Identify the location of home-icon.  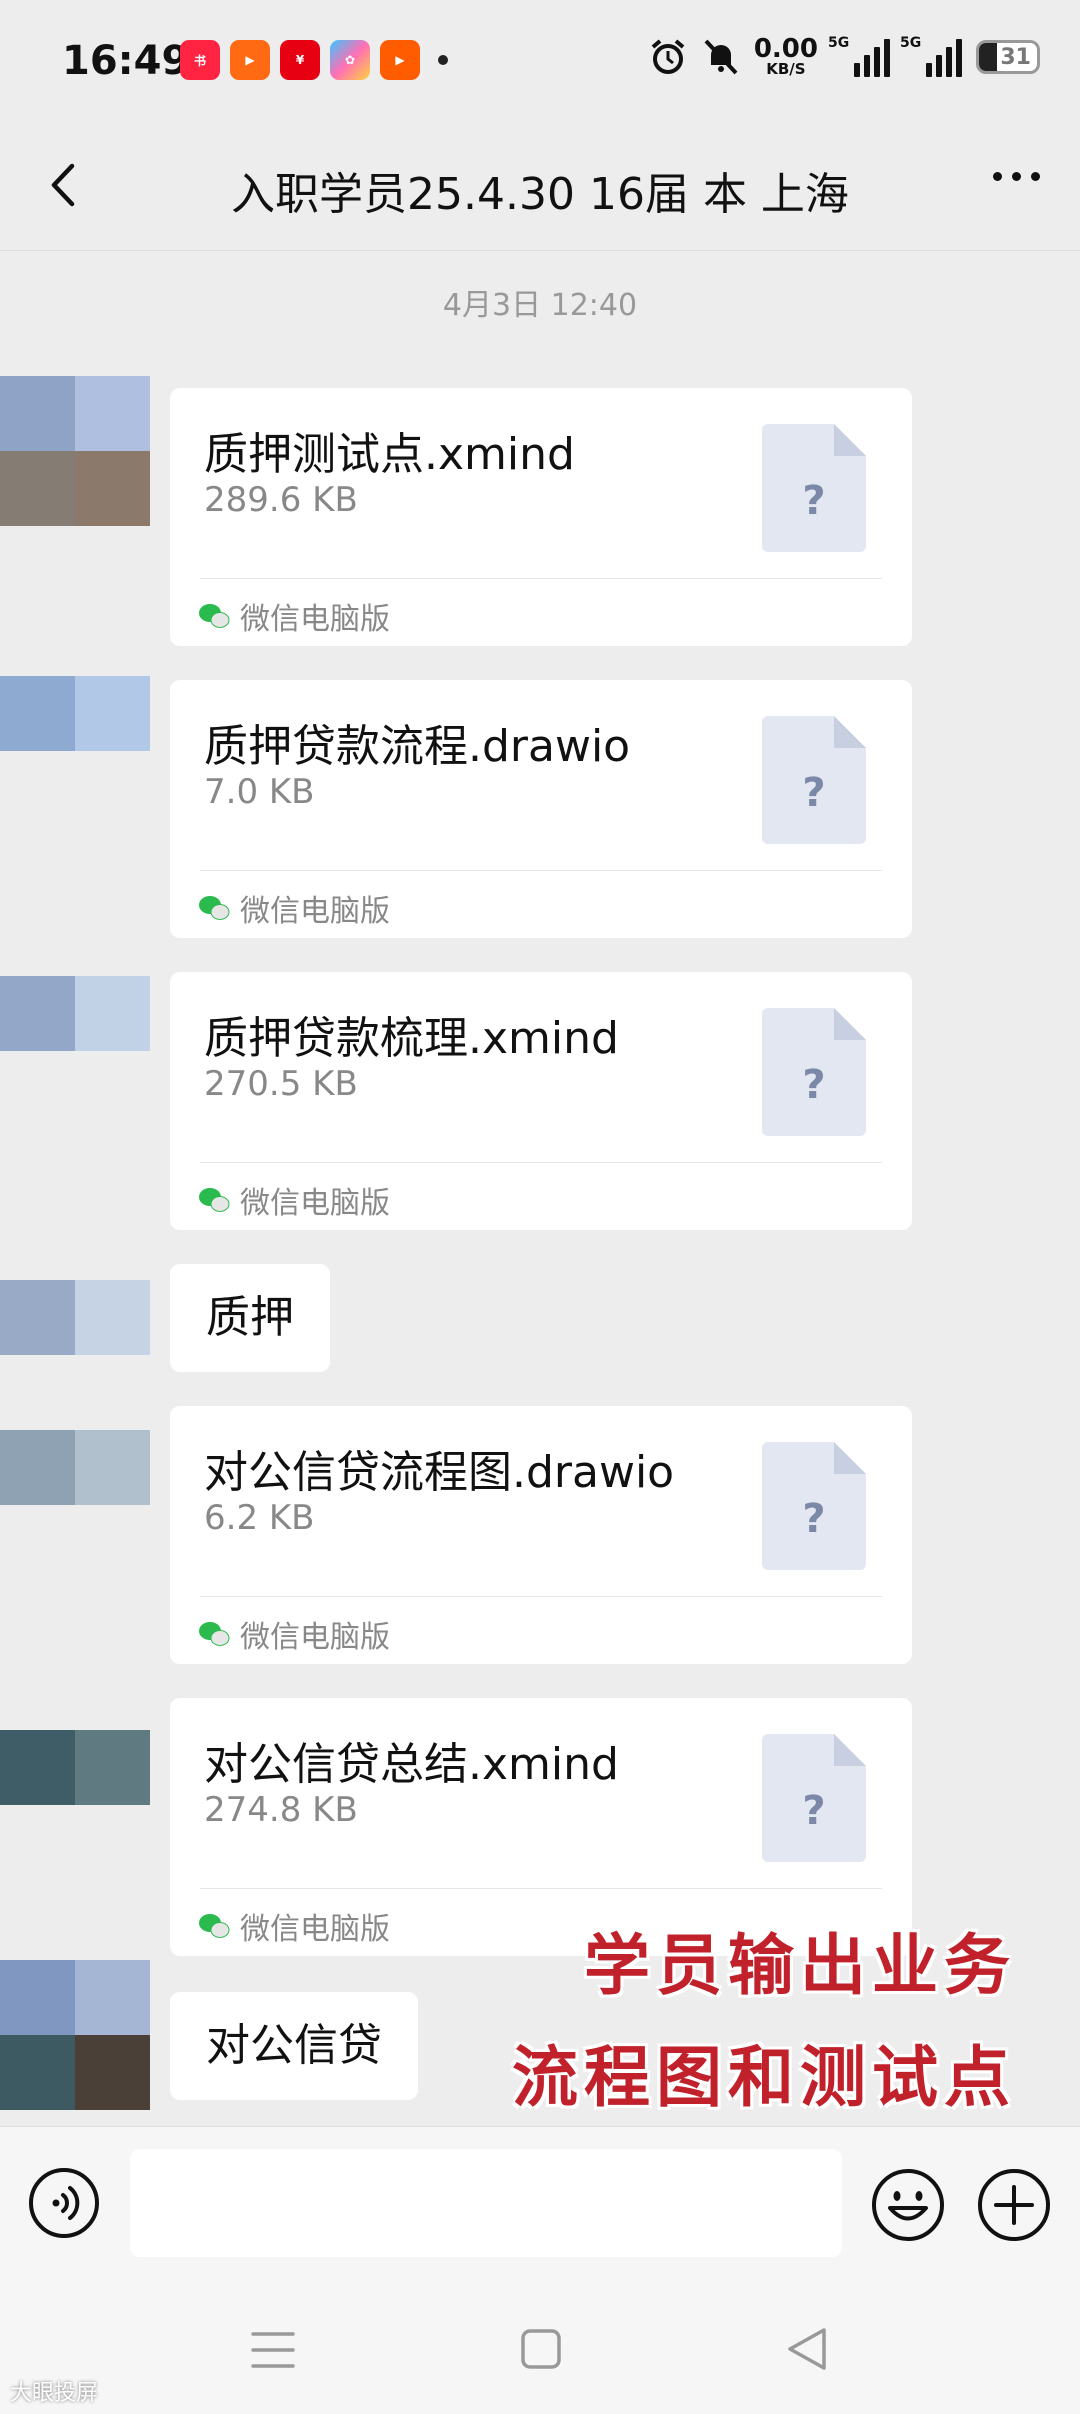
(541, 2349).